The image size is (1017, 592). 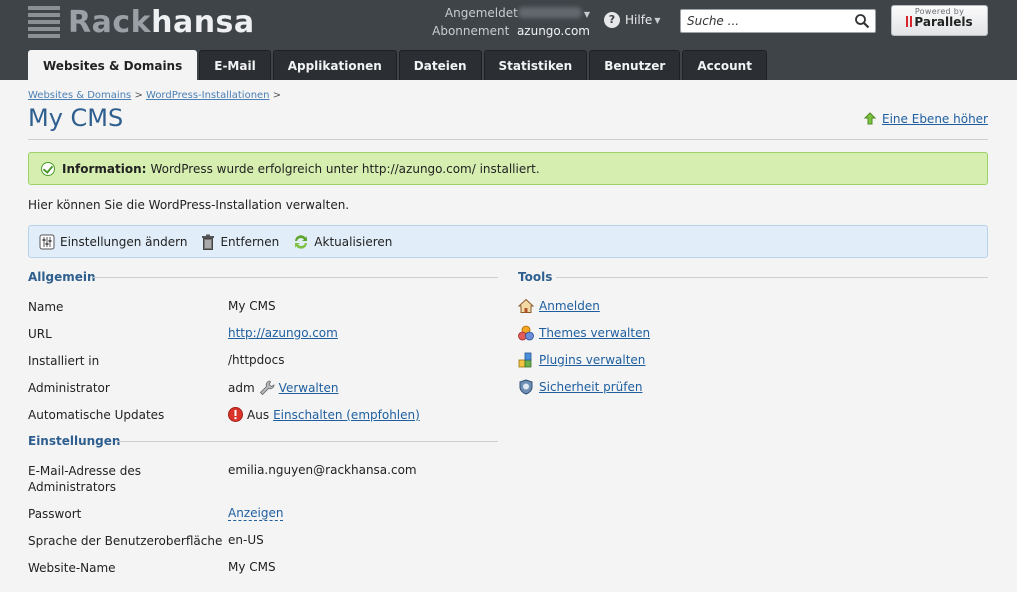 What do you see at coordinates (235, 414) in the screenshot?
I see `warning-icon` at bounding box center [235, 414].